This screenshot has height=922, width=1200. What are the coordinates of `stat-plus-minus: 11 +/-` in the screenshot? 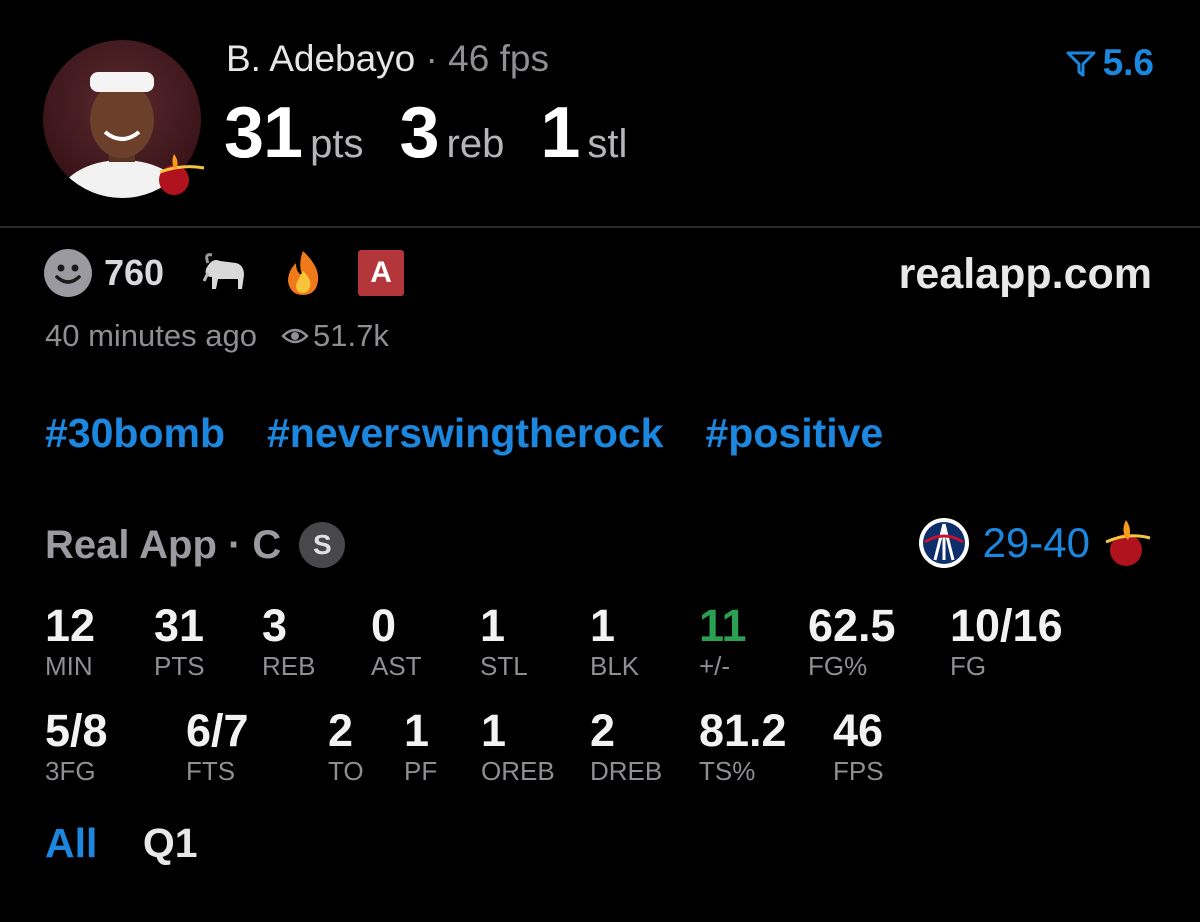 It's located at (723, 640).